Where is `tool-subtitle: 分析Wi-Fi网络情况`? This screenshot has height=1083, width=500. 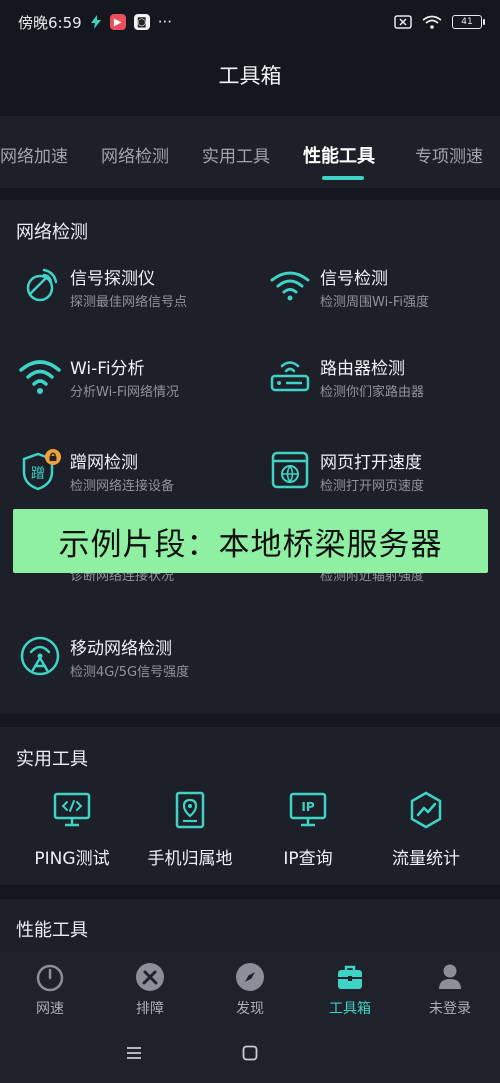
tool-subtitle: 分析Wi-Fi网络情况 is located at coordinates (125, 392).